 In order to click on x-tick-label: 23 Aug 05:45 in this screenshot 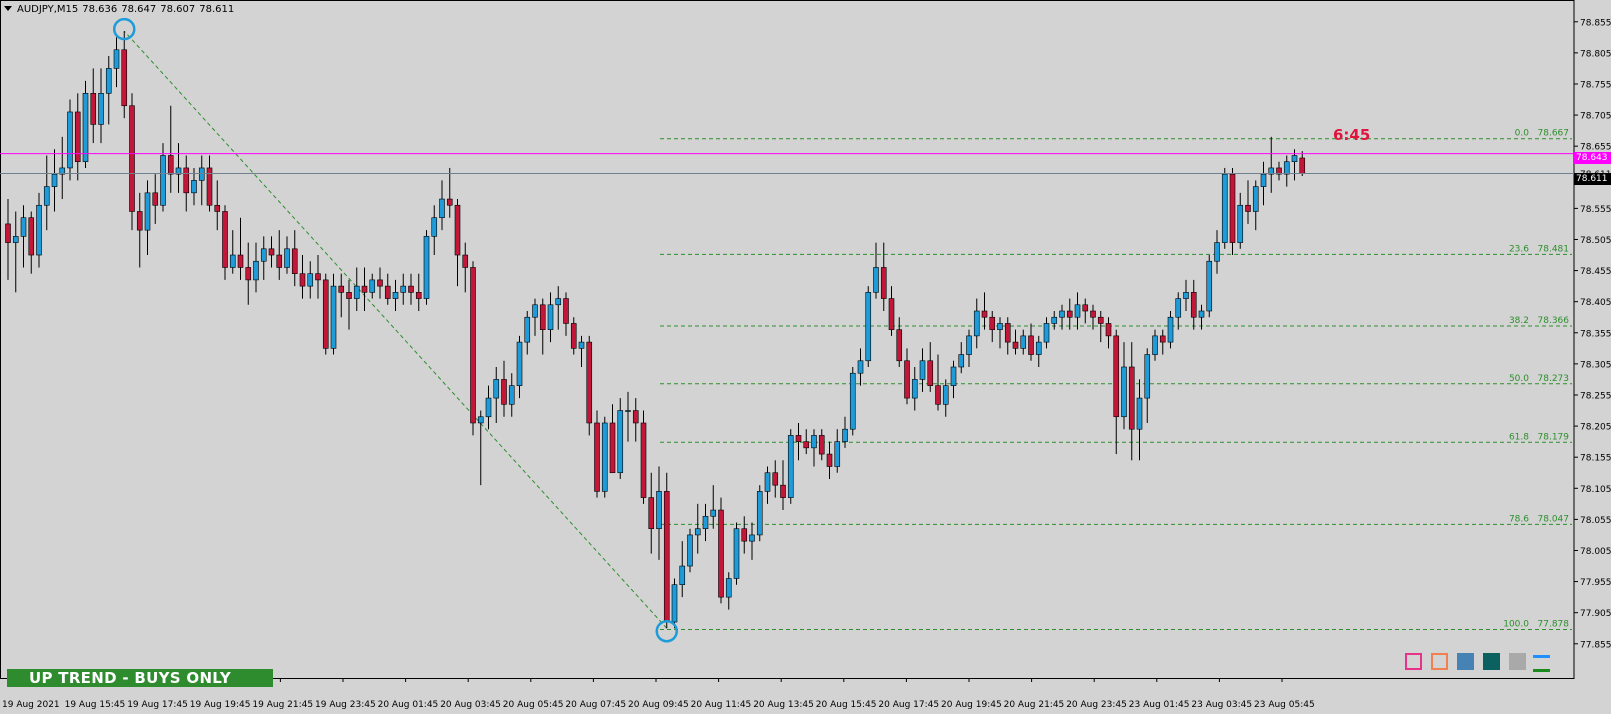, I will do `click(1284, 705)`.